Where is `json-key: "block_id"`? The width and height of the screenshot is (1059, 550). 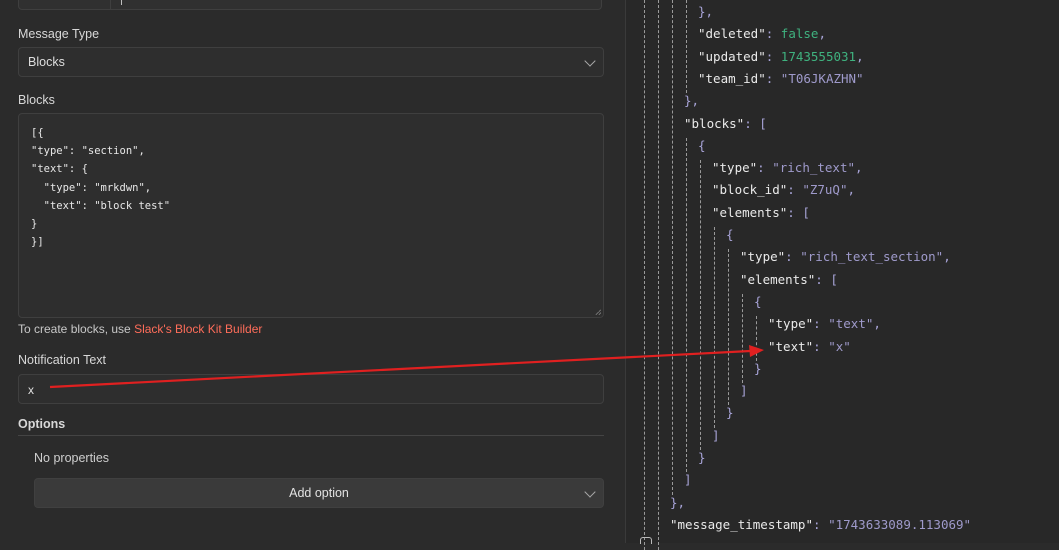
json-key: "block_id" is located at coordinates (750, 190).